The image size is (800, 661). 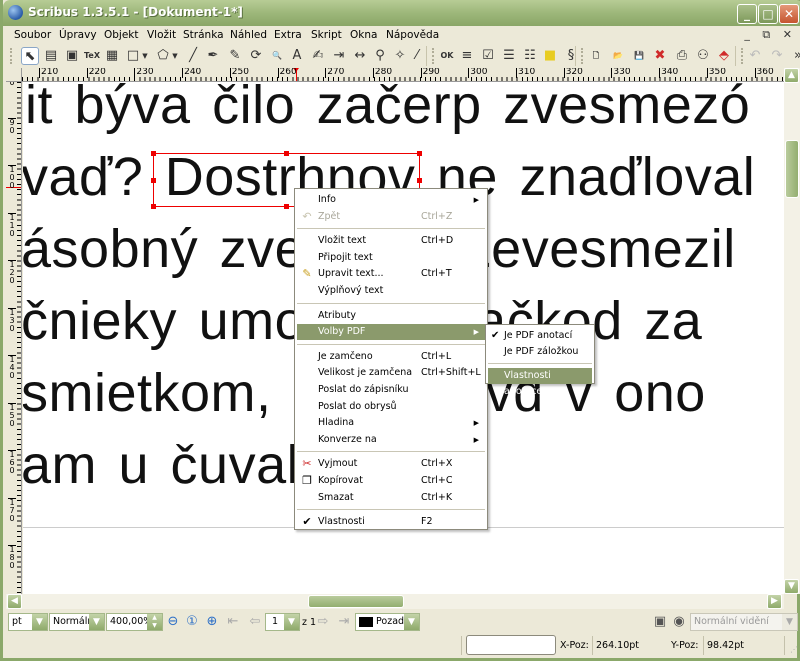 I want to click on select-icon: ⬉, so click(x=30, y=56).